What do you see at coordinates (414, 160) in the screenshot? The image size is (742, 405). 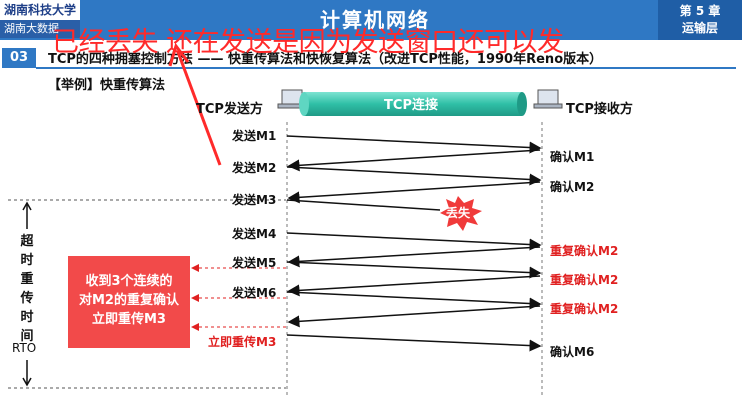 I see `ack-m1-arrow` at bounding box center [414, 160].